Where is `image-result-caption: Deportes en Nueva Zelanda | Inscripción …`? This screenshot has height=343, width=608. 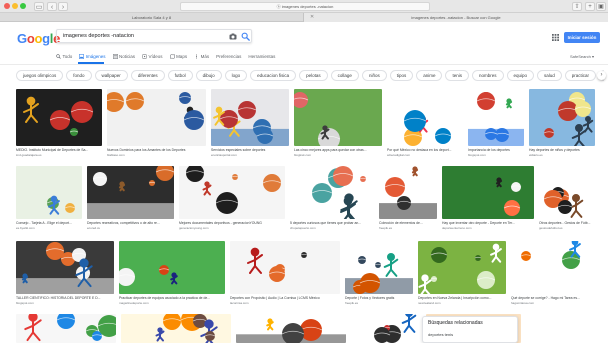 image-result-caption: Deportes en Nueva Zelanda | Inscripción … is located at coordinates (462, 298).